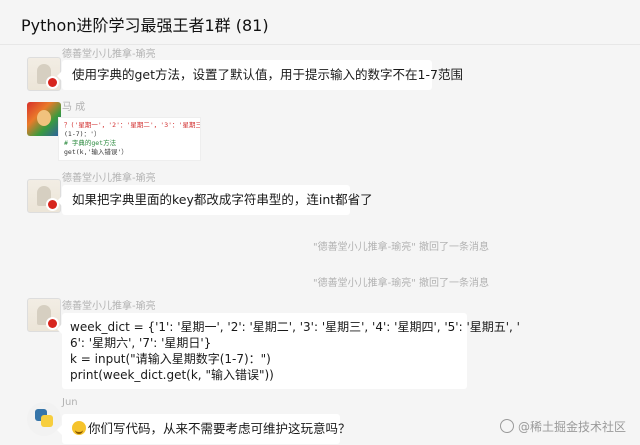 Image resolution: width=640 pixels, height=445 pixels. I want to click on watermark: @稀土掘金技术社区, so click(562, 426).